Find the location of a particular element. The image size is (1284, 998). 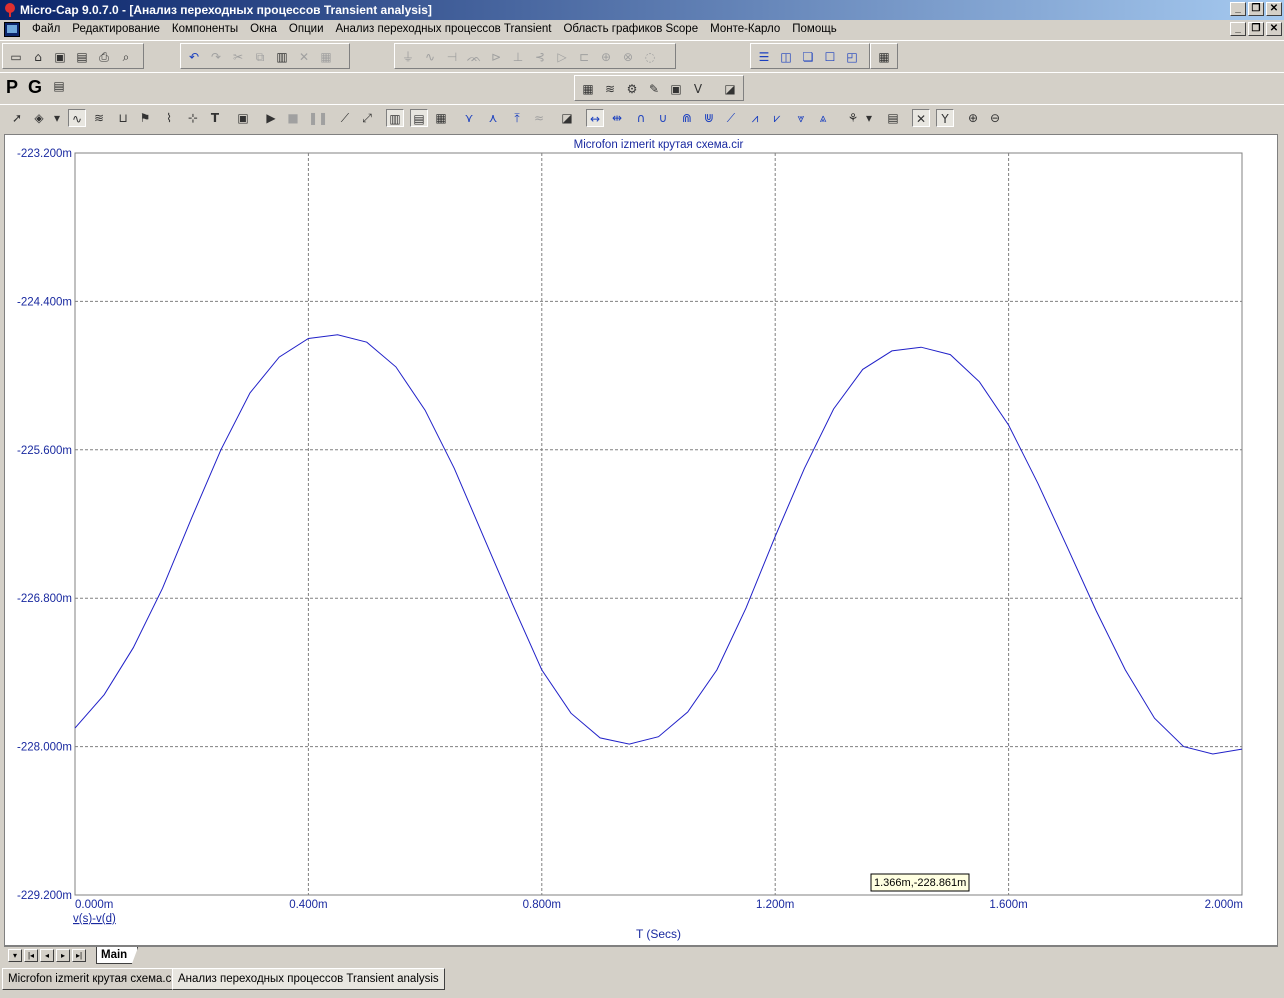

minimize-button: _ is located at coordinates (1238, 9).